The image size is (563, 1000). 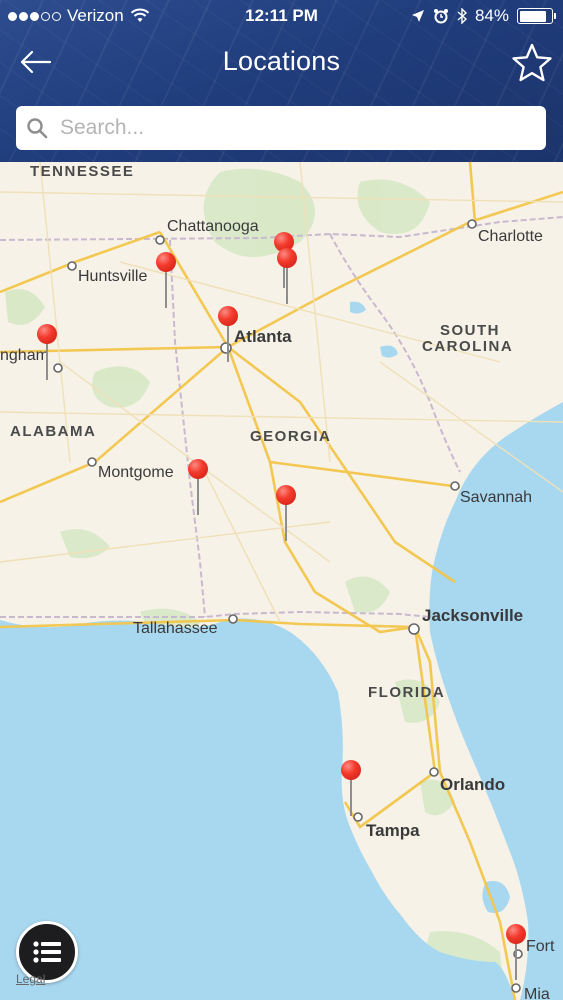 I want to click on city-label-tampa: Tampa, so click(x=393, y=830).